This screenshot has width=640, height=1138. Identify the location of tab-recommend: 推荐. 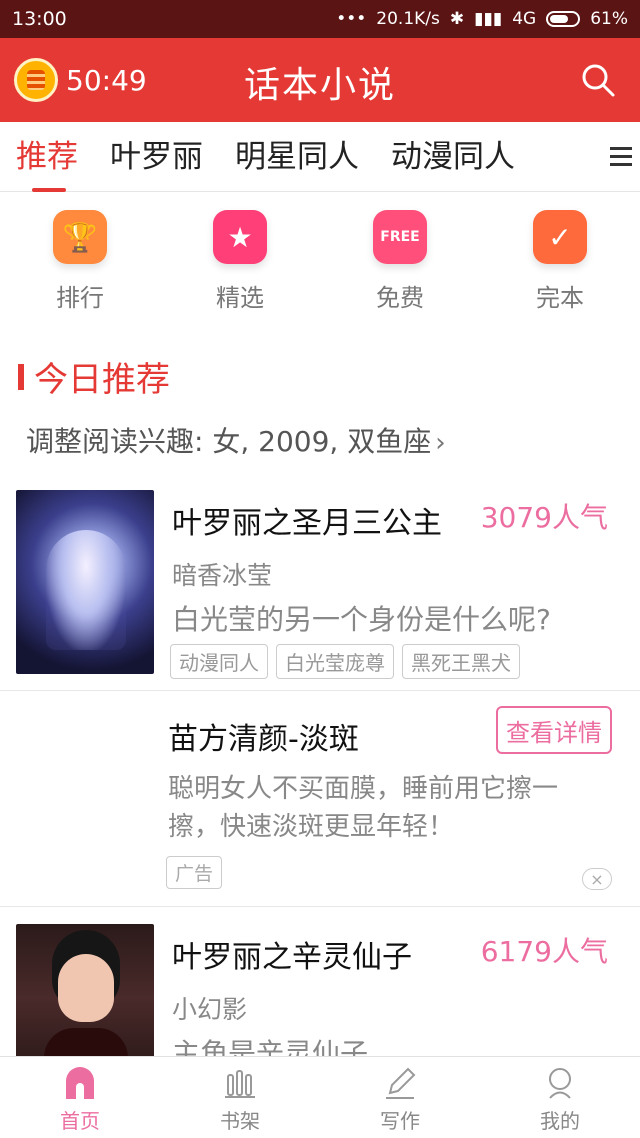
(47, 157).